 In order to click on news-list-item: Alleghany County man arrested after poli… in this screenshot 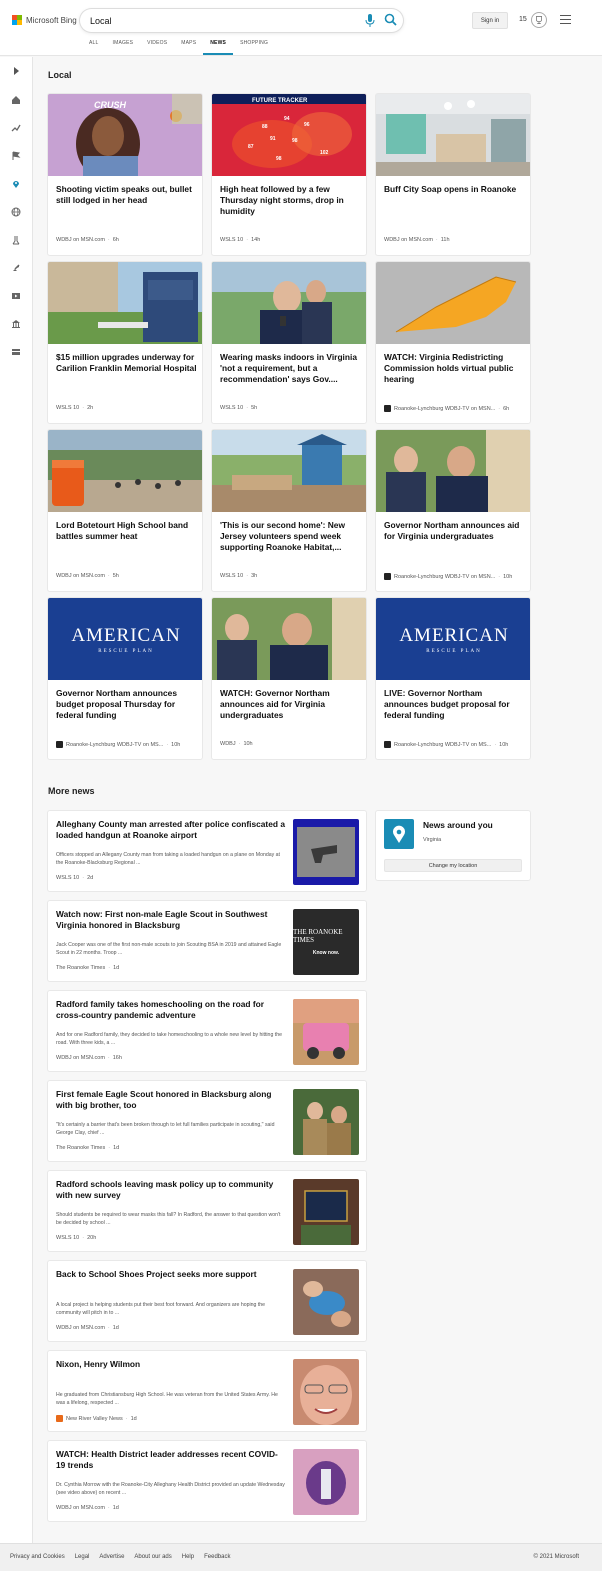, I will do `click(207, 851)`.